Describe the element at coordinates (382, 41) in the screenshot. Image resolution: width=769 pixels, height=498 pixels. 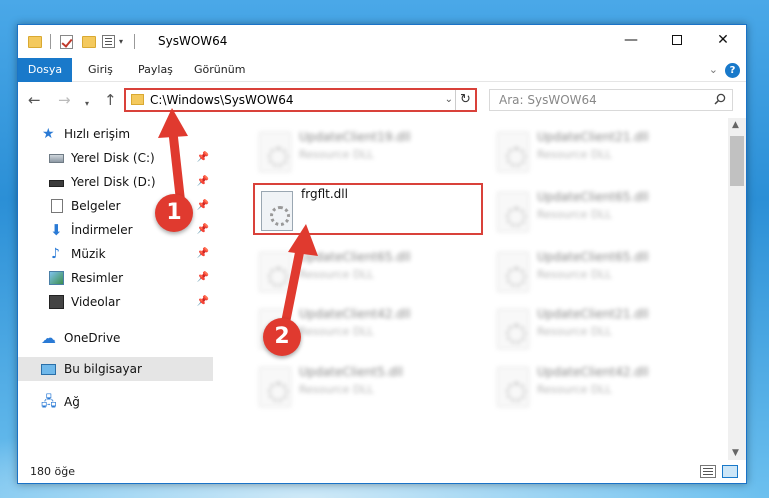
I see `title-bar: ▾ SysWOW64 — ✕` at that location.